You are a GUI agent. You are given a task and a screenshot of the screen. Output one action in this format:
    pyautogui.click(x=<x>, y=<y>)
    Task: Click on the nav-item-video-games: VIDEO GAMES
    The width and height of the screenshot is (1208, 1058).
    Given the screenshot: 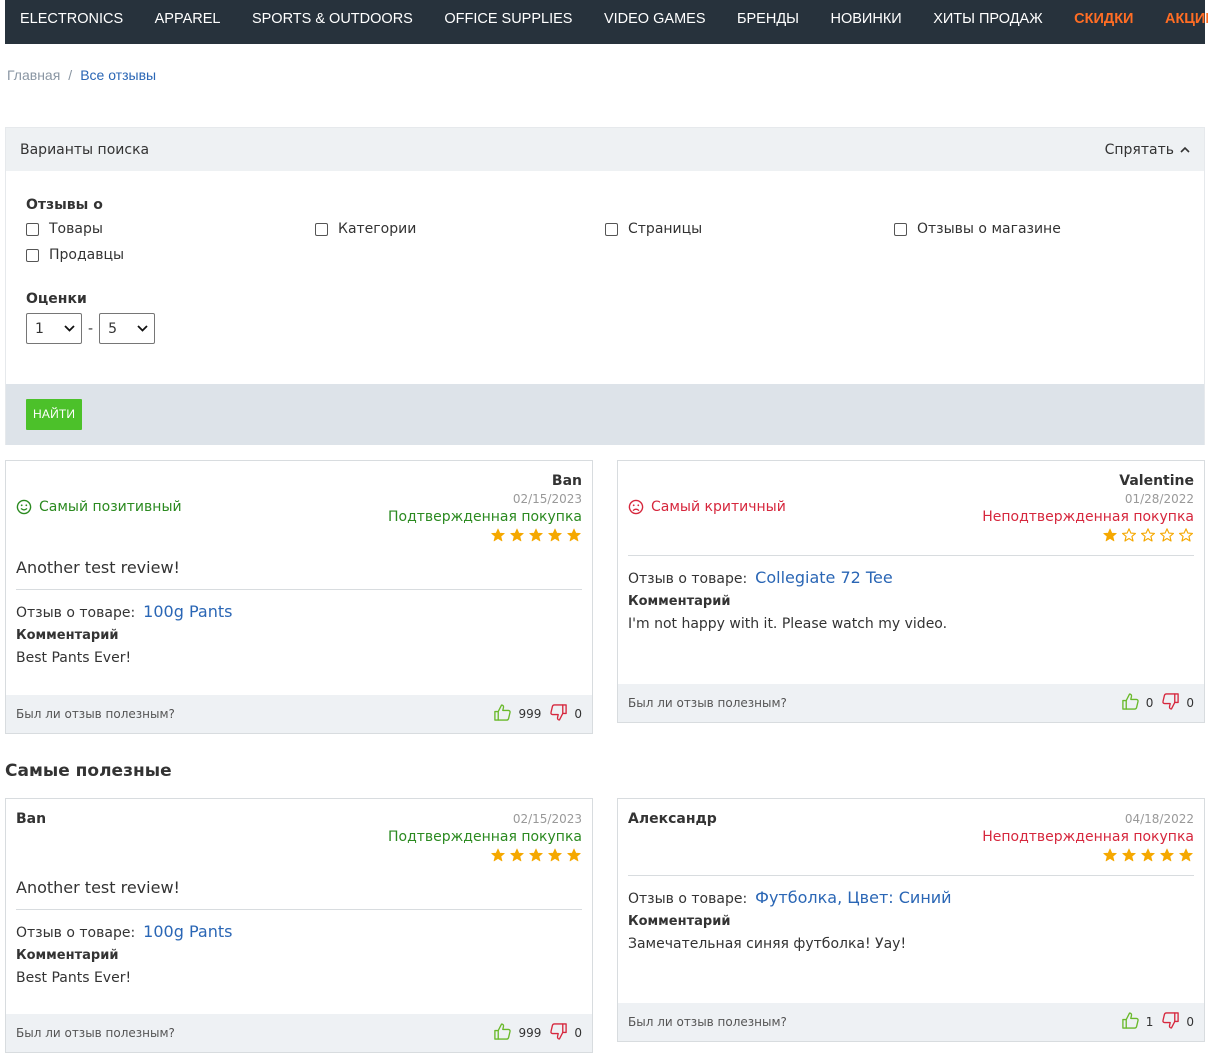 What is the action you would take?
    pyautogui.click(x=655, y=19)
    